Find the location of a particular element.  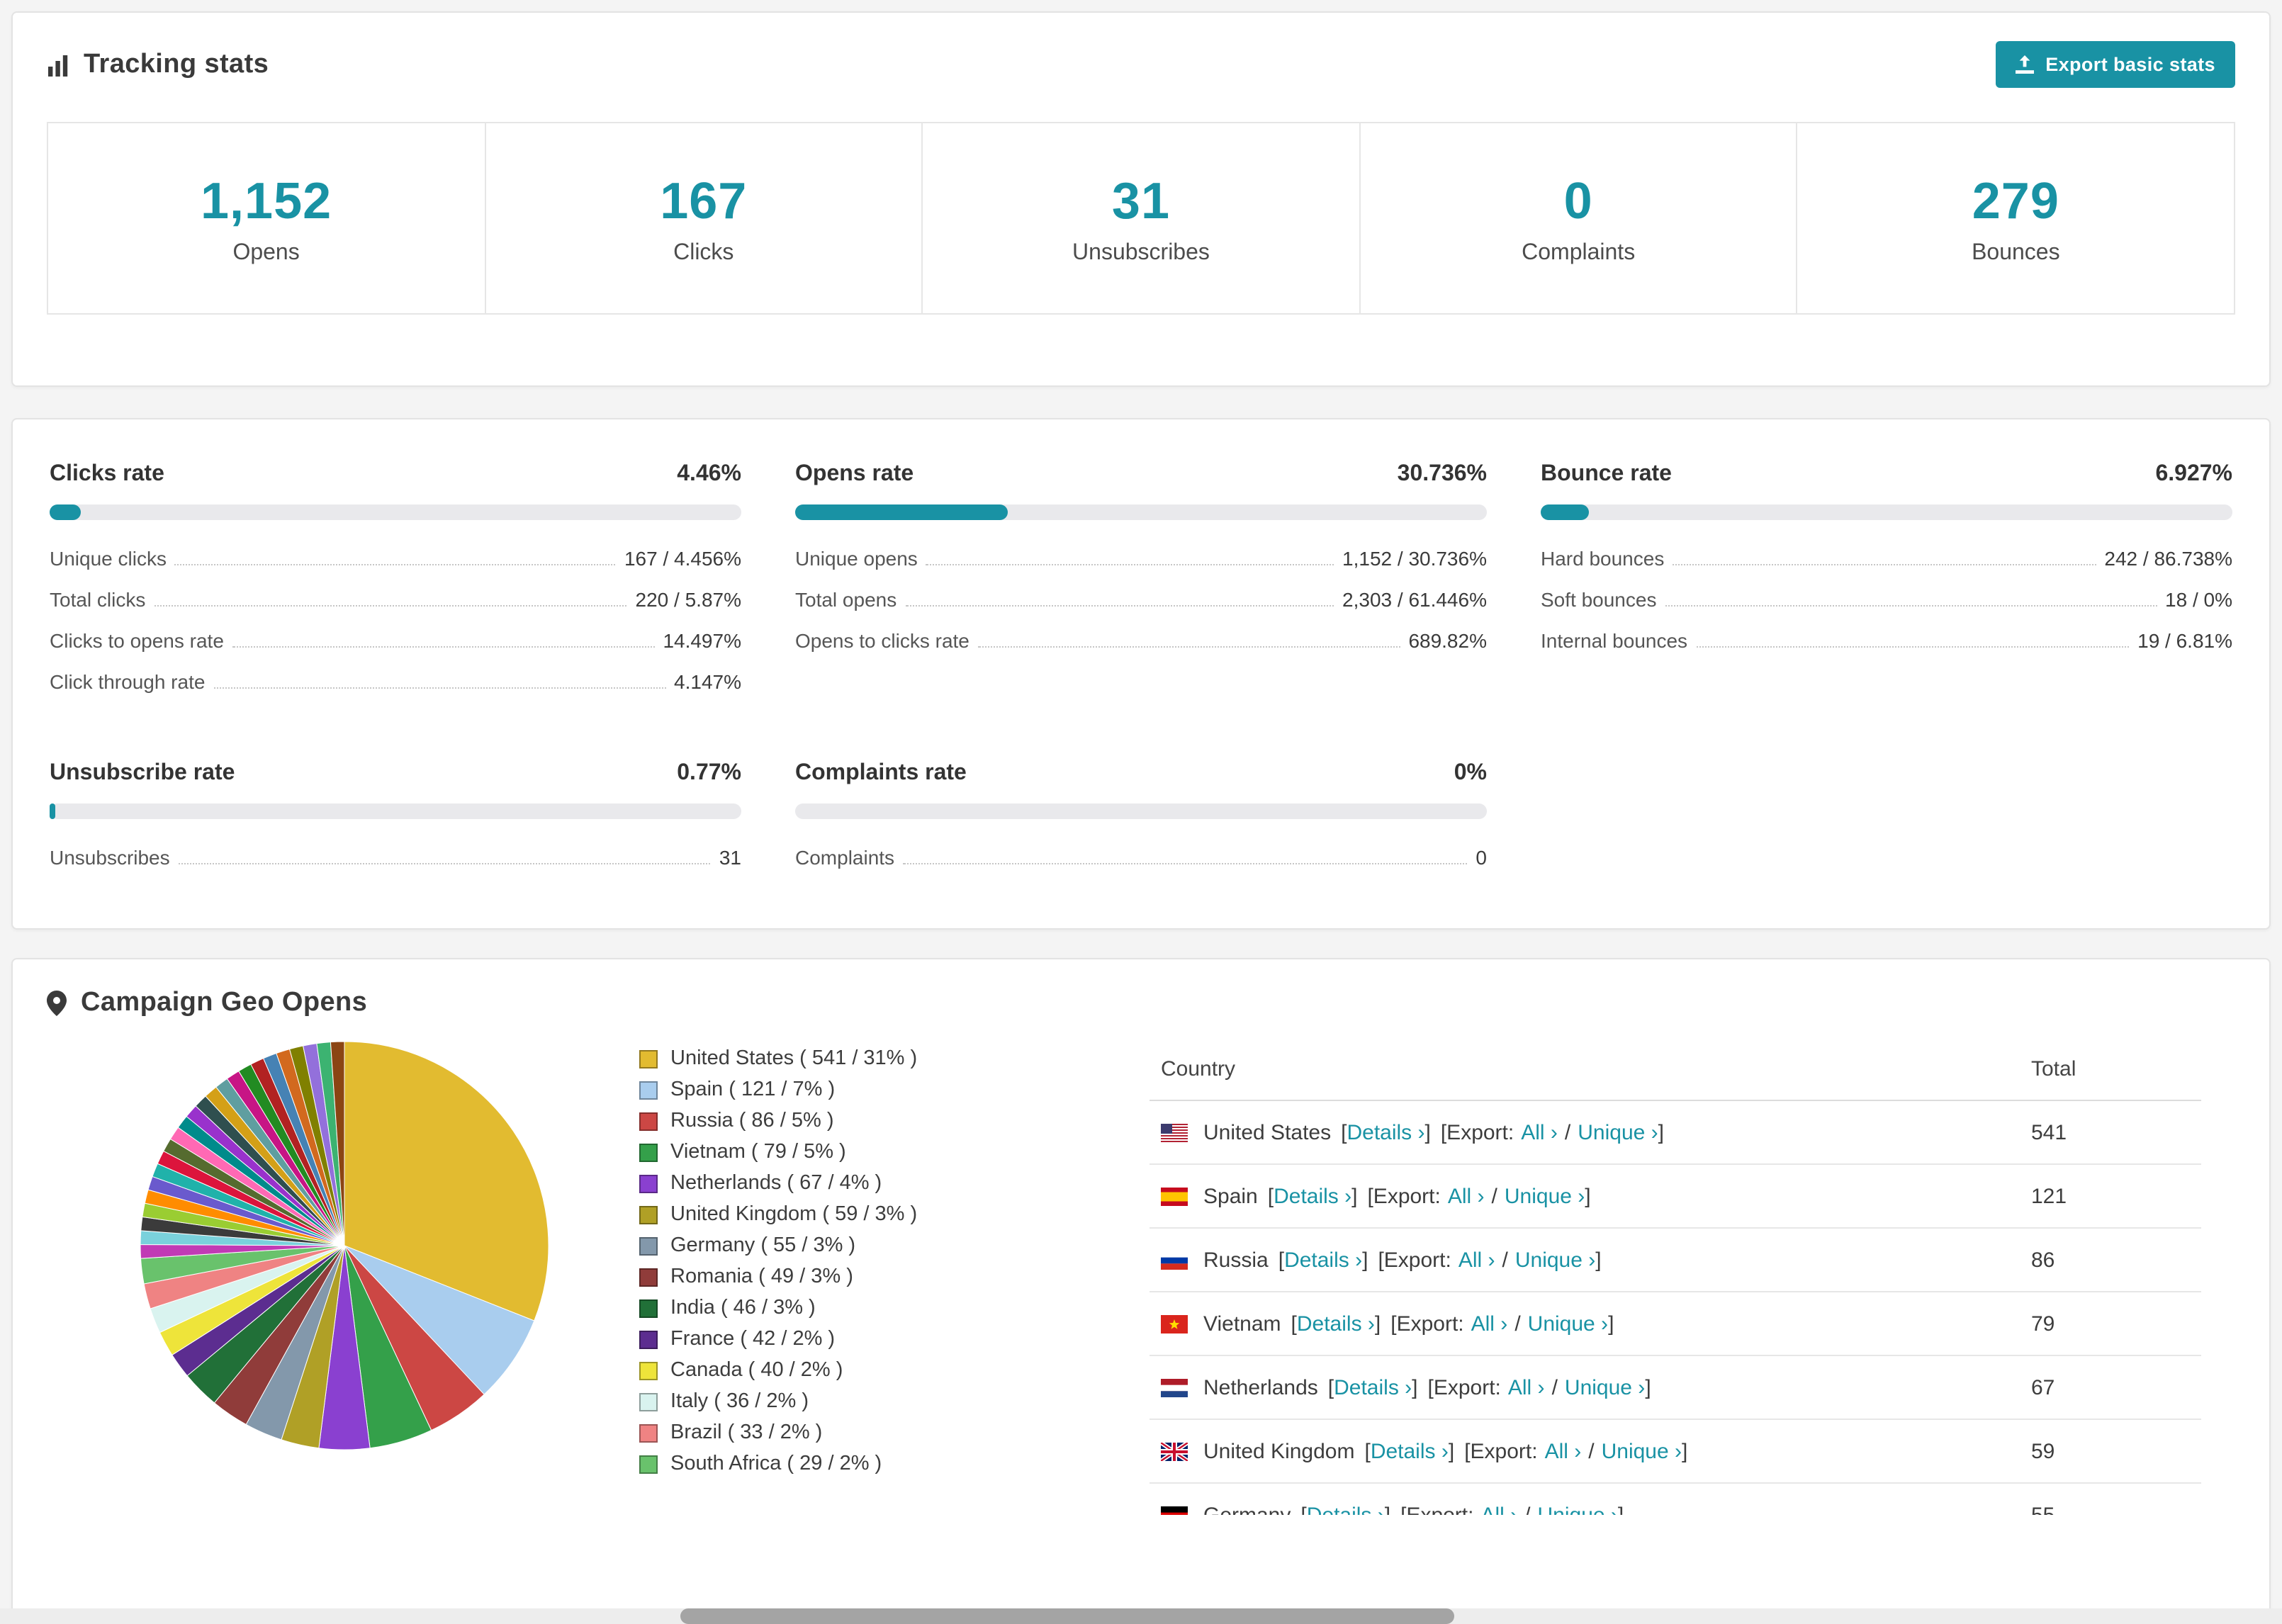

country-total: 55 is located at coordinates (2043, 1509).